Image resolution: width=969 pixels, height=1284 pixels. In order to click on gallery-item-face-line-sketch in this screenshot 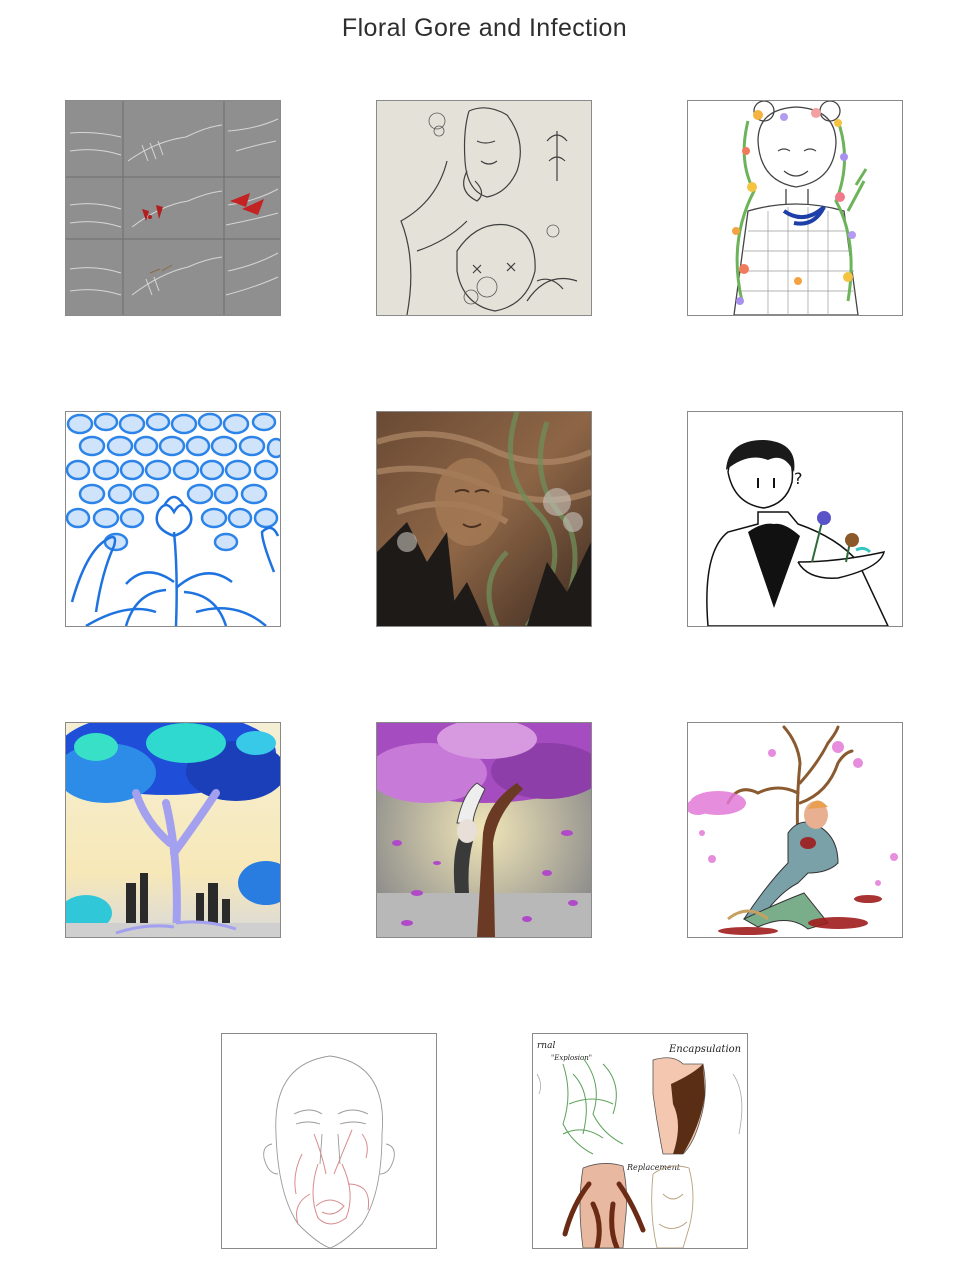, I will do `click(329, 1141)`.